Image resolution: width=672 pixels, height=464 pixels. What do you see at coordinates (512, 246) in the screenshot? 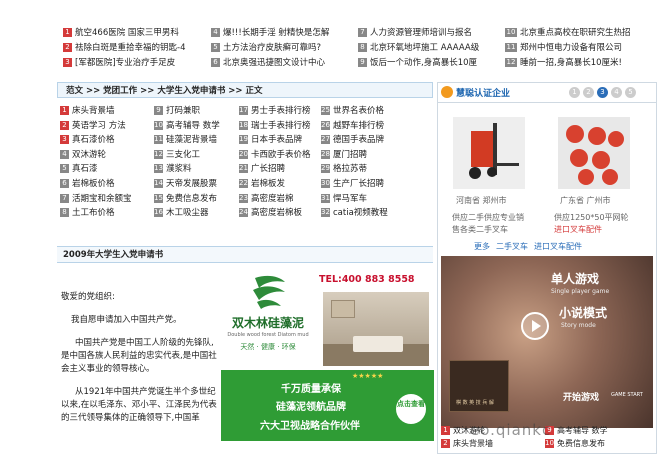
I see `forklift-link: 二手叉车` at bounding box center [512, 246].